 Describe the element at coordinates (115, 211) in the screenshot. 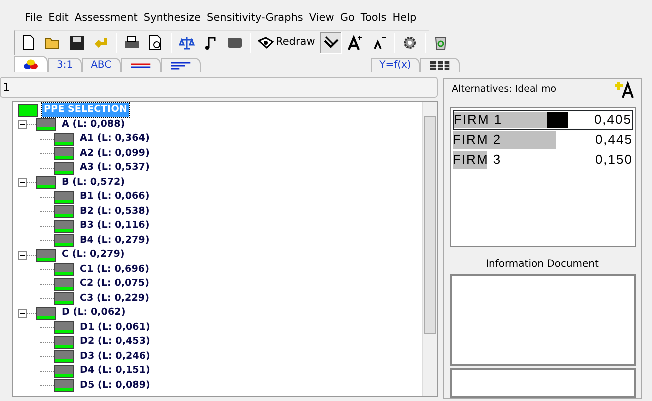

I see `tree-item: B2 (L: 0,538)` at that location.